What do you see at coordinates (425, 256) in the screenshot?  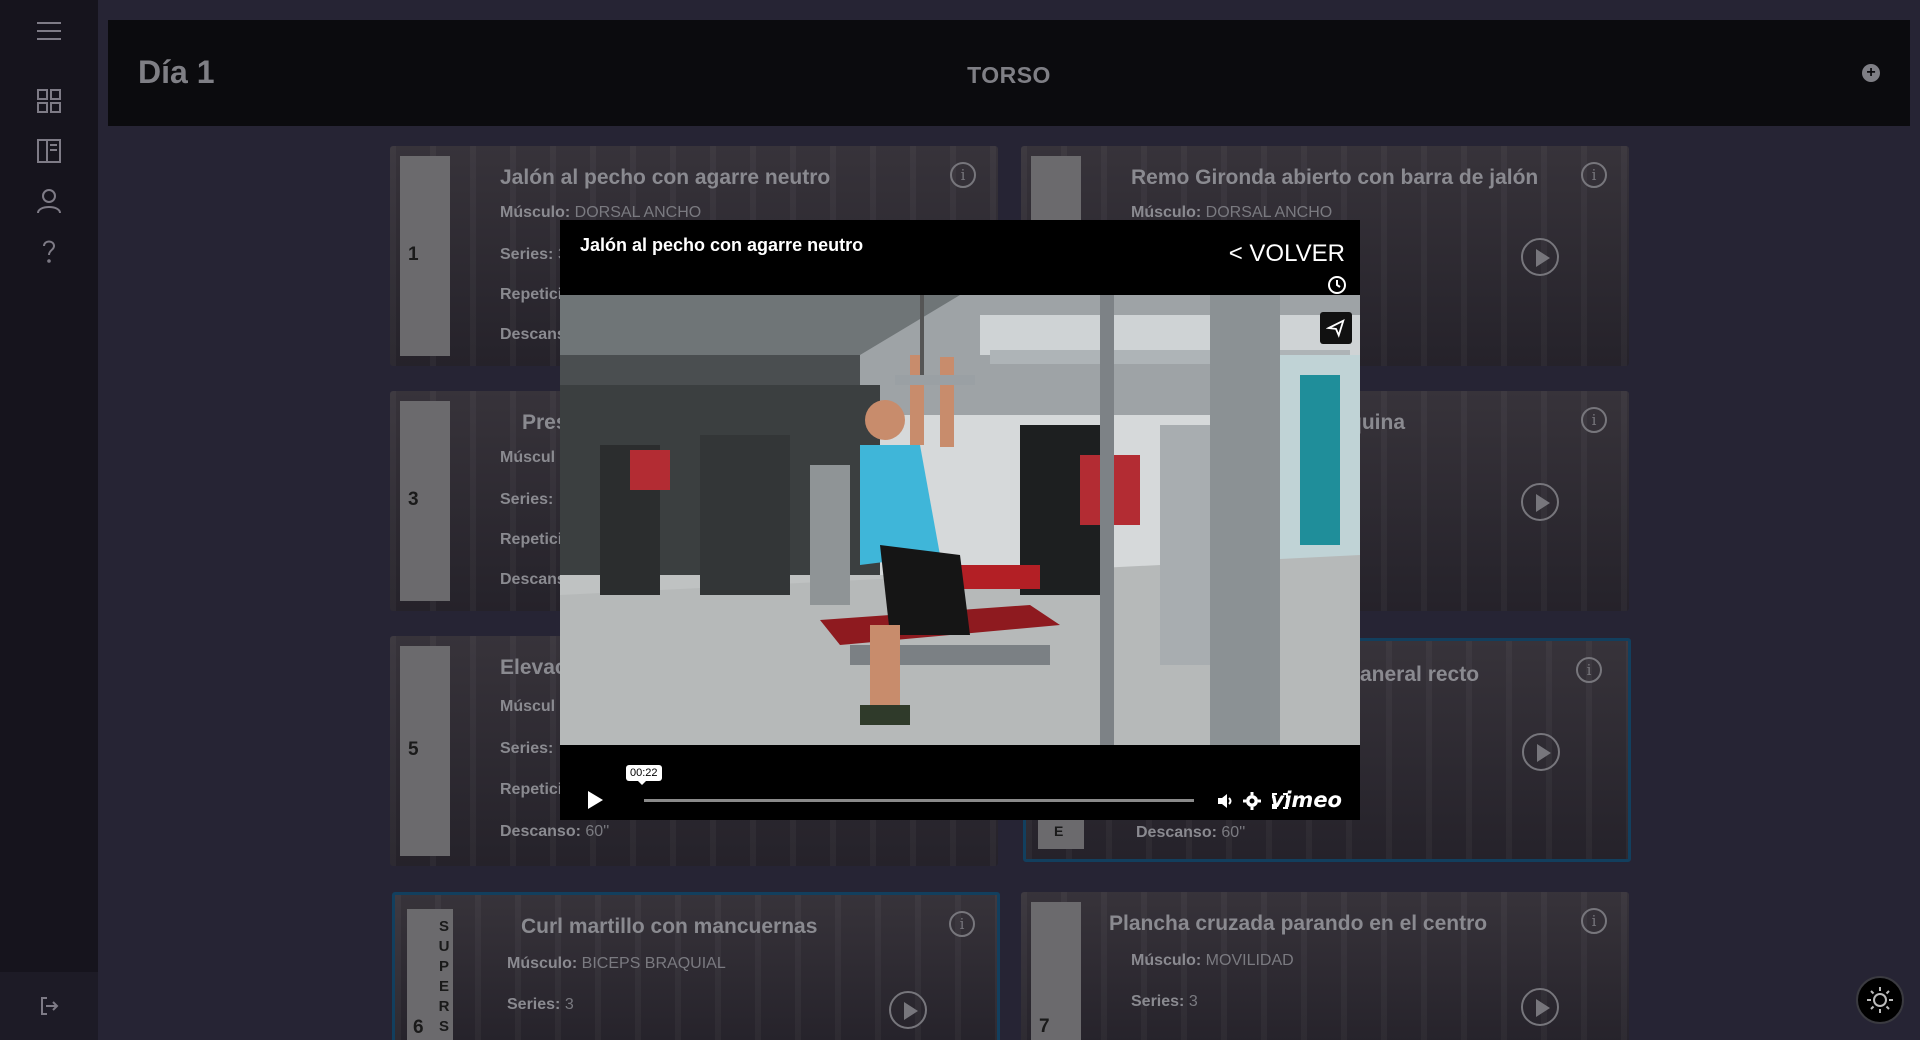 I see `order-tab: 1` at bounding box center [425, 256].